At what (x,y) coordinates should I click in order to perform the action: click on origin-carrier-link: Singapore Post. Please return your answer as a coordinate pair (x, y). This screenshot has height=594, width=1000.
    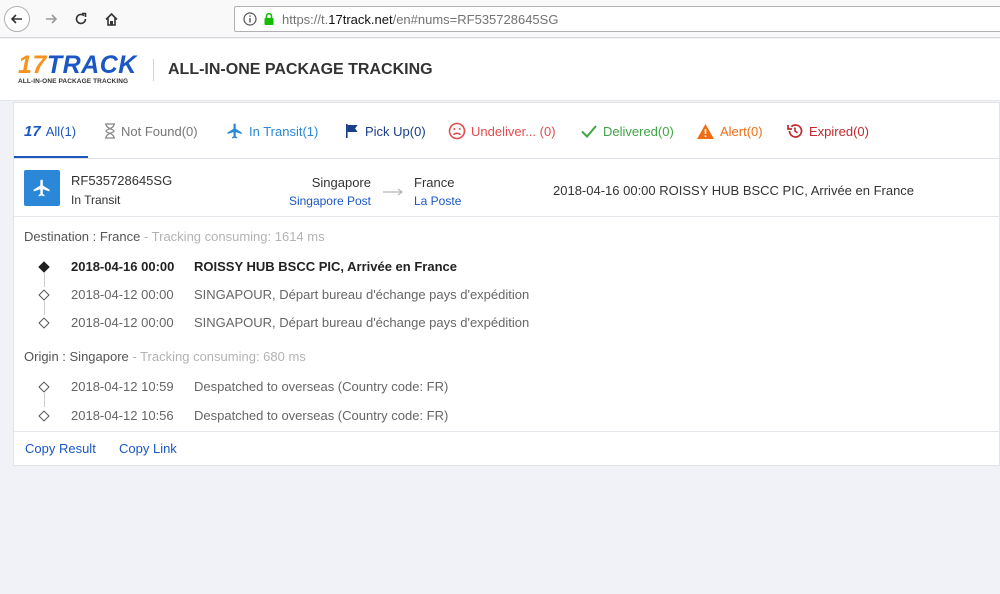
    Looking at the image, I should click on (317, 201).